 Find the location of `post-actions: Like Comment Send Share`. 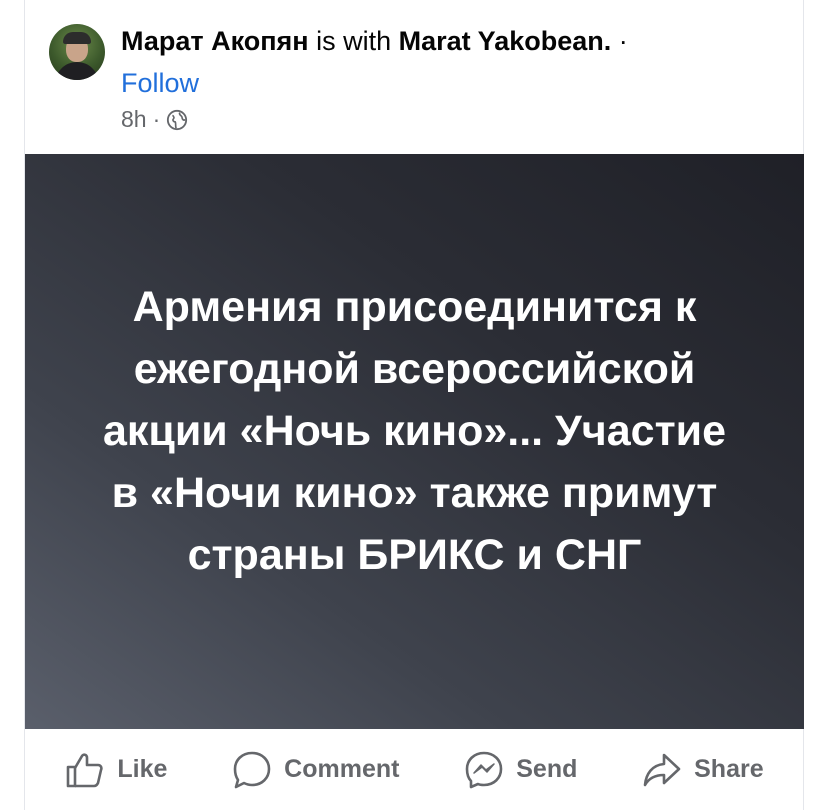

post-actions: Like Comment Send Share is located at coordinates (414, 769).